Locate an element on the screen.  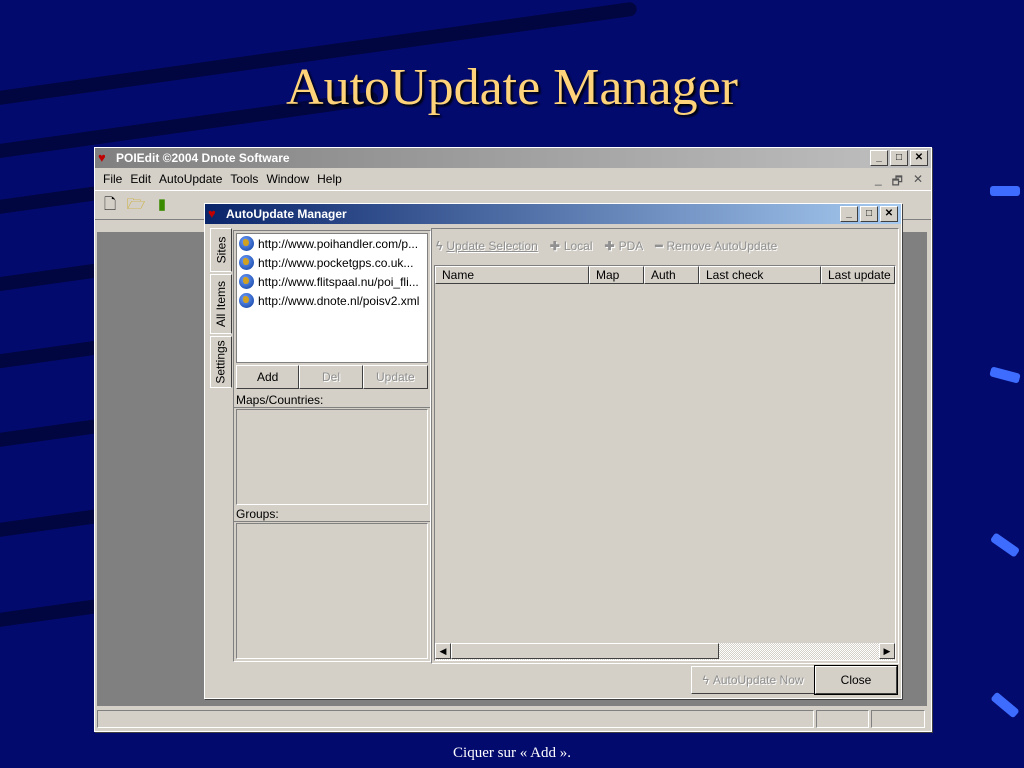
maps-label: Maps/Countries: is located at coordinates (332, 400).